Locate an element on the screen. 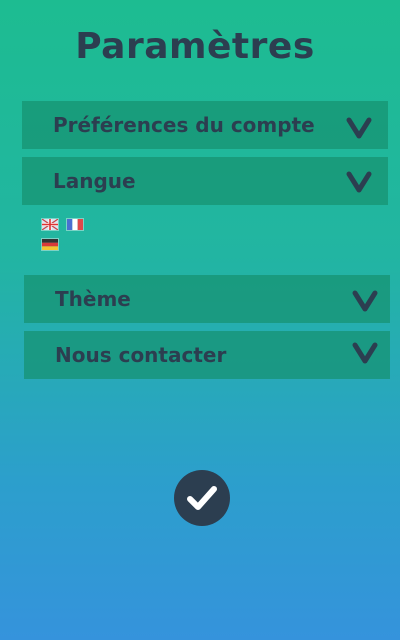 This screenshot has width=400, height=640. germany-flag-icon is located at coordinates (50, 244).